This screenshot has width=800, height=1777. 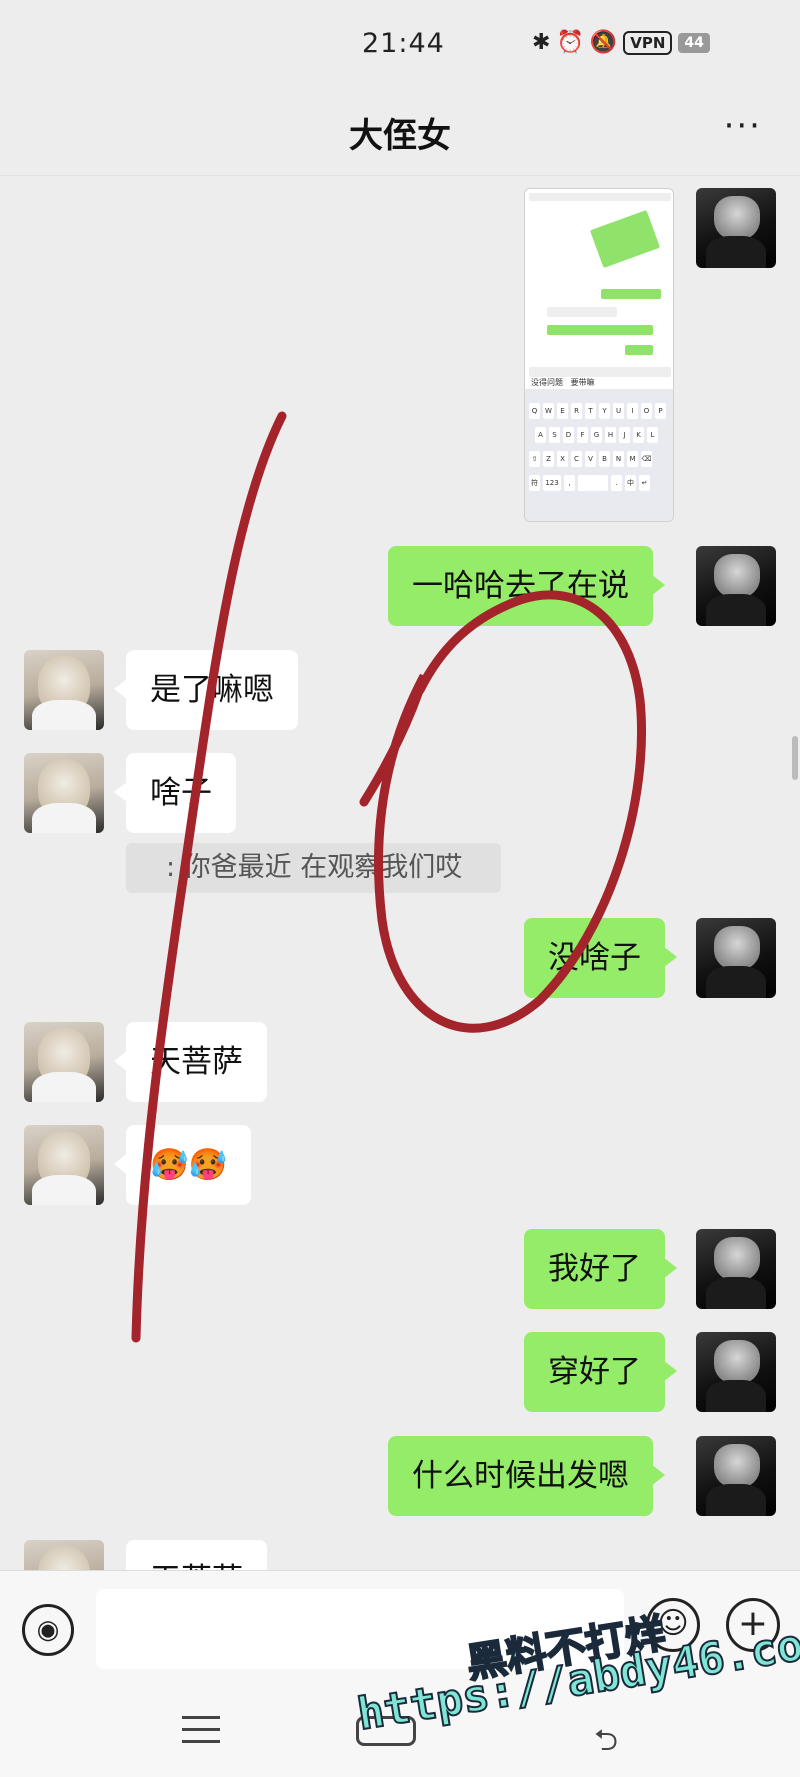 I want to click on message-bubble-received: 啥子, so click(x=175, y=793).